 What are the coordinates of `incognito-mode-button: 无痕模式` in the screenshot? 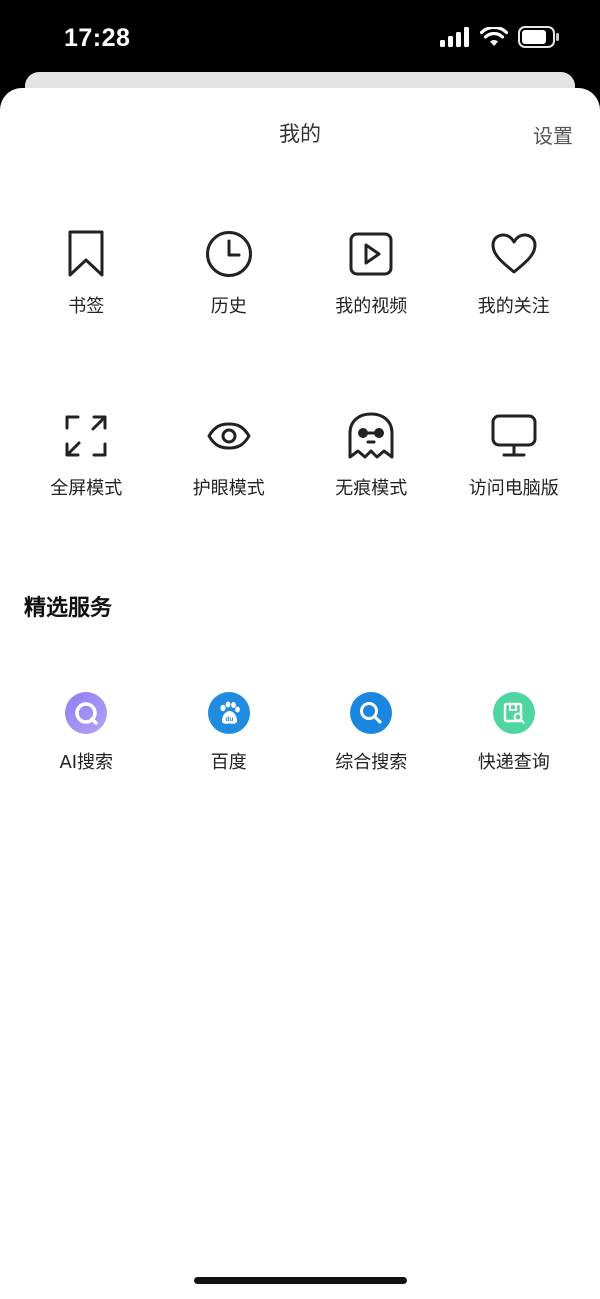 It's located at (371, 454).